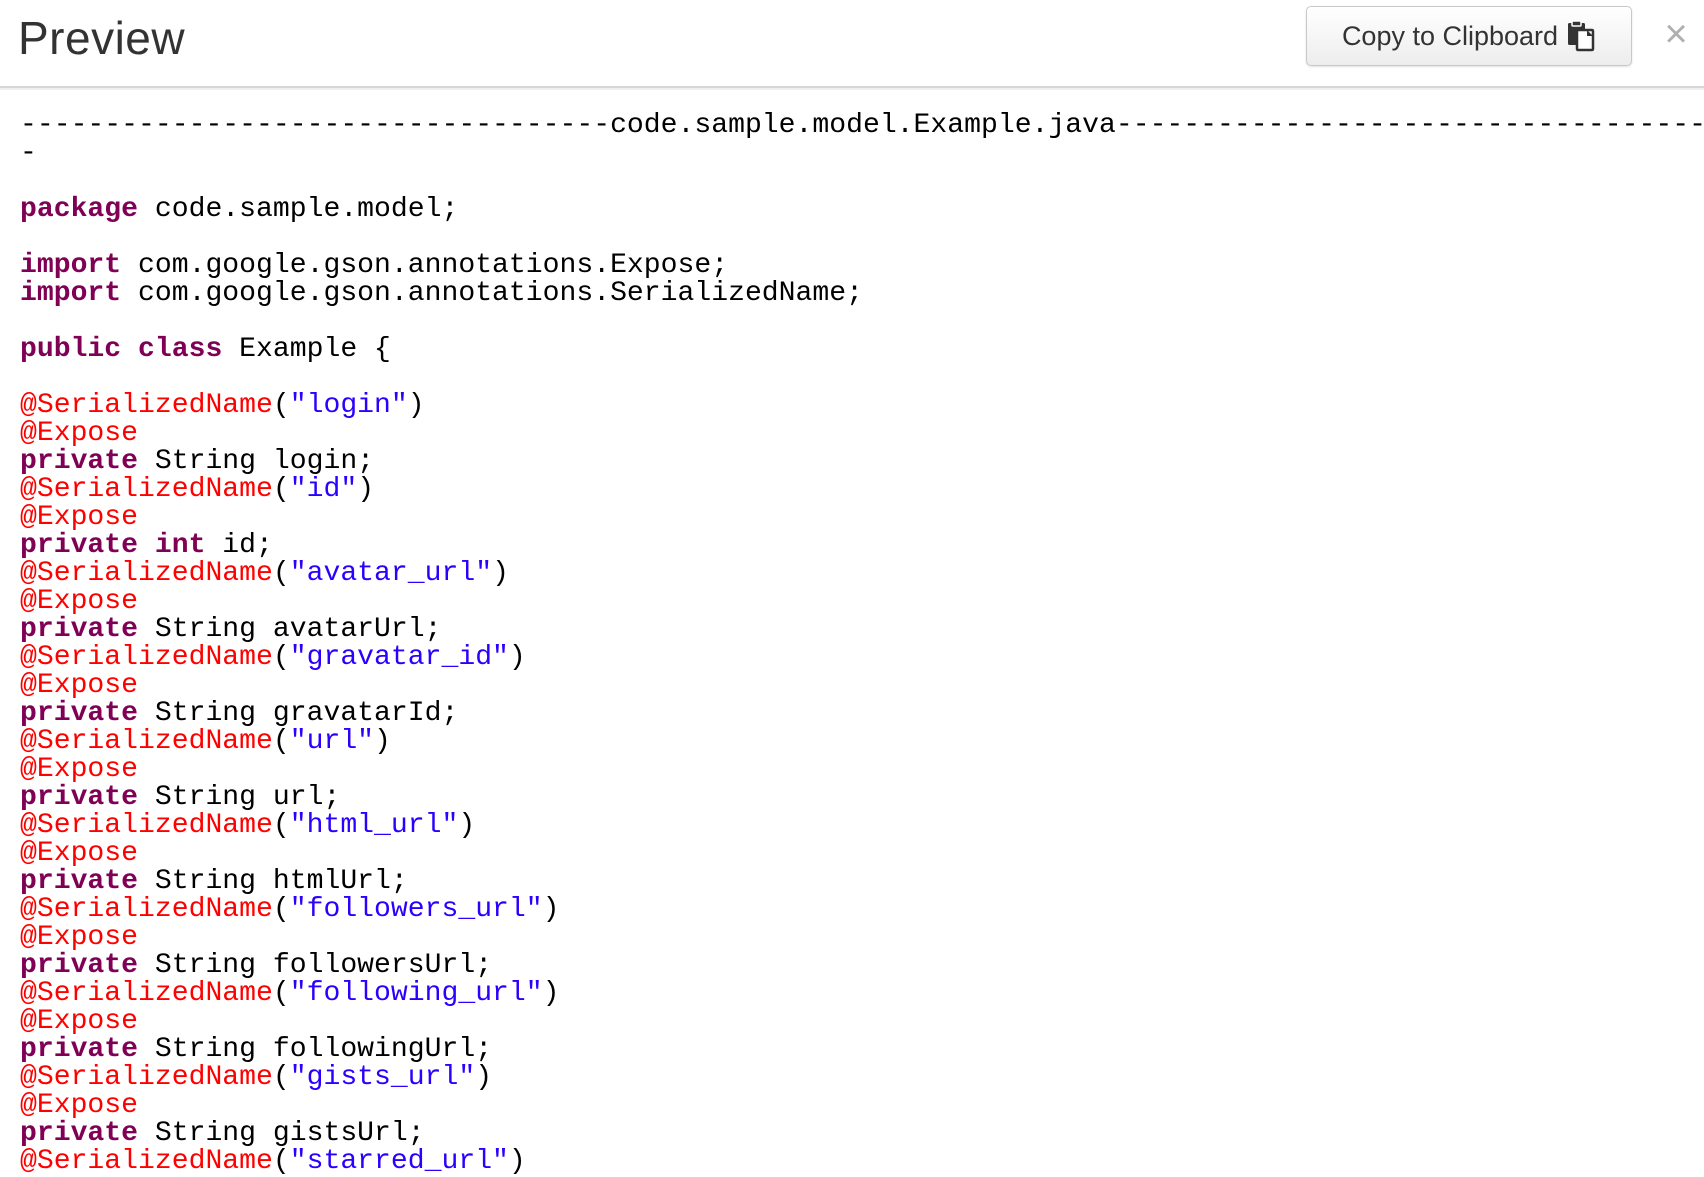 The width and height of the screenshot is (1704, 1177). I want to click on code-token: "id", so click(323, 489).